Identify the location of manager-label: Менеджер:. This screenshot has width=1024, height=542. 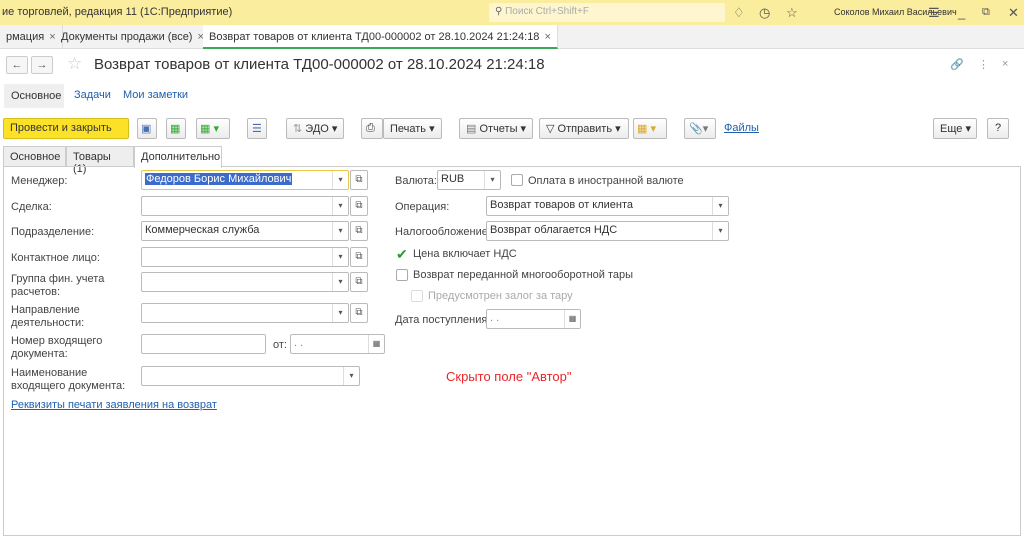
(39, 181).